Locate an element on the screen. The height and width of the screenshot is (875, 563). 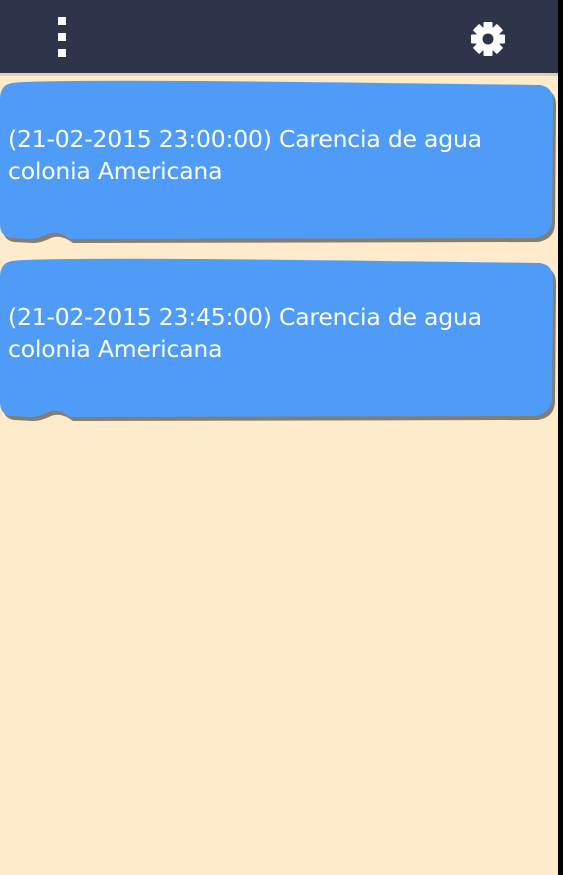
gear-icon is located at coordinates (488, 39).